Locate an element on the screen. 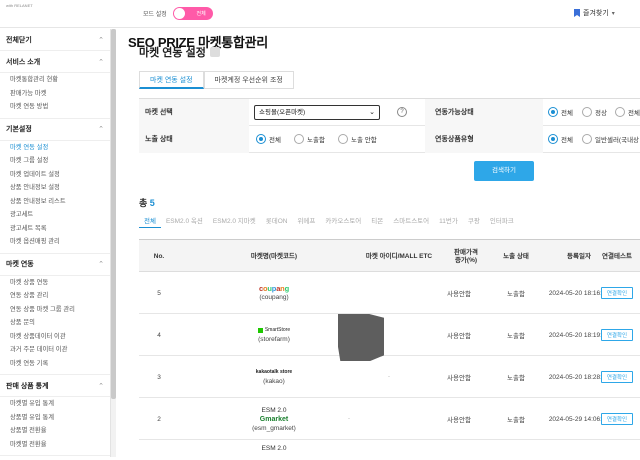 Image resolution: width=640 pixels, height=460 pixels. market-tab: 롯데ON is located at coordinates (277, 220).